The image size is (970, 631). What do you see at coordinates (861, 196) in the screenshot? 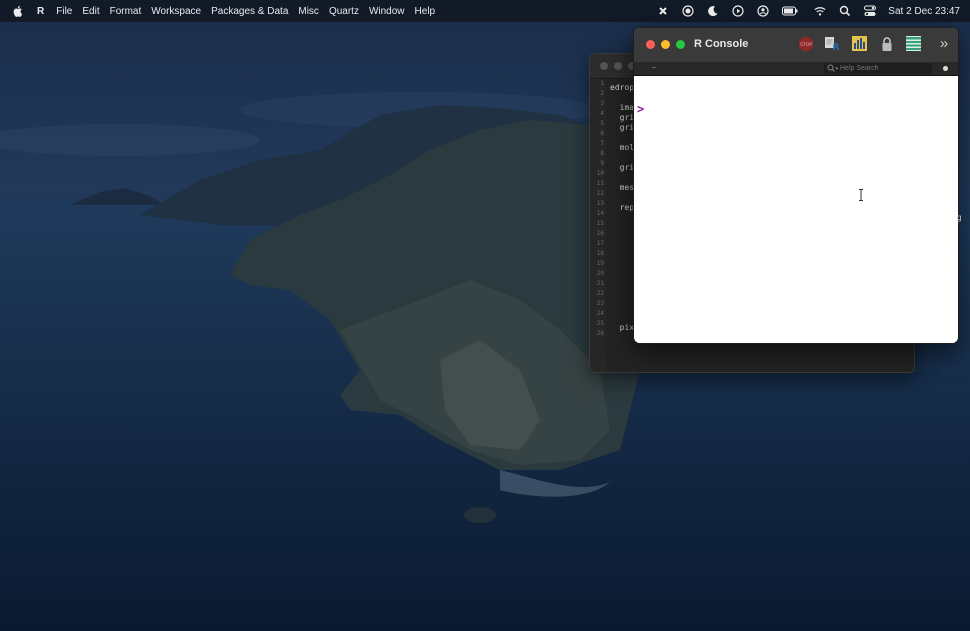
I see `text-cursor-icon` at bounding box center [861, 196].